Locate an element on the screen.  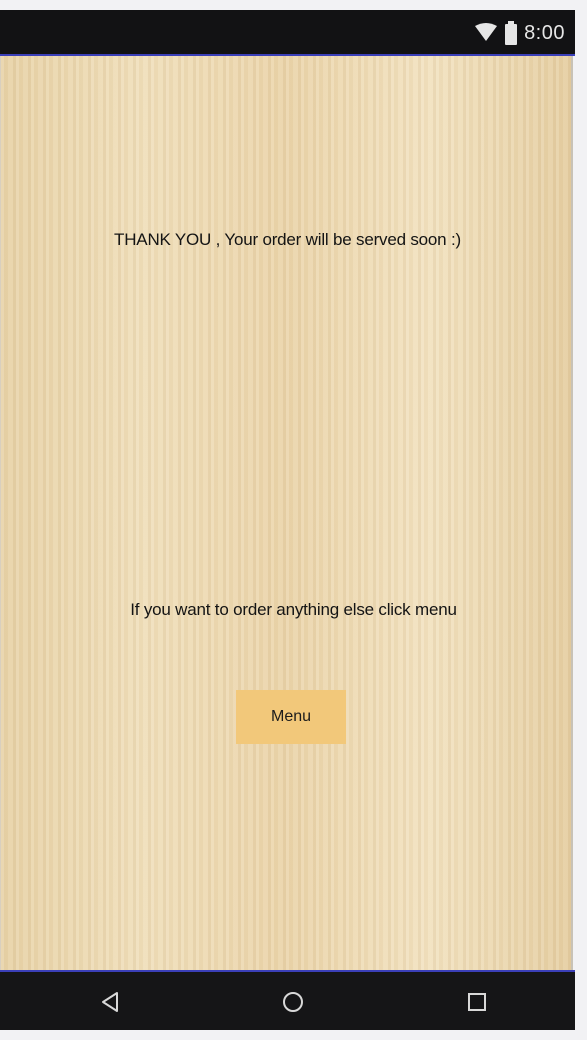
status-bar: 8:00 is located at coordinates (287, 33).